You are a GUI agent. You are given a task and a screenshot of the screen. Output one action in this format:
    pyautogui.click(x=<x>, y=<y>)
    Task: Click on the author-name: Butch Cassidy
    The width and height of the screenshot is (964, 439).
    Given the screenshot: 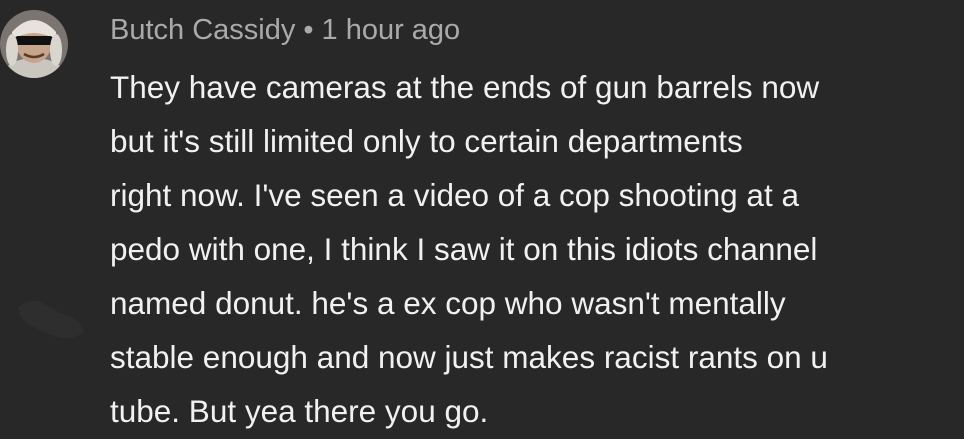 What is the action you would take?
    pyautogui.click(x=202, y=30)
    